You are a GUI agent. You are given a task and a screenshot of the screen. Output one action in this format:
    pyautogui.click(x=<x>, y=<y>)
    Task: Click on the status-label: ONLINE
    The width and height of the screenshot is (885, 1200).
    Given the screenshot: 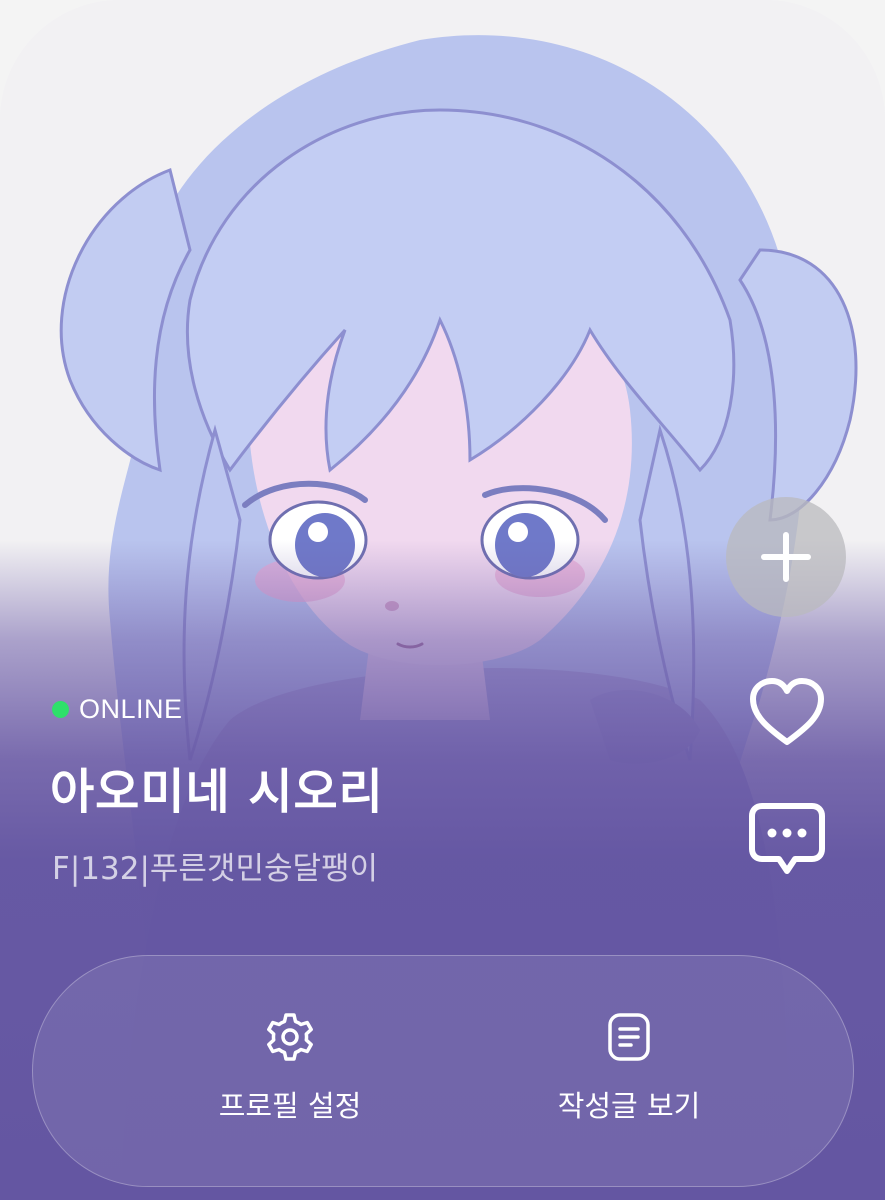 What is the action you would take?
    pyautogui.click(x=131, y=709)
    